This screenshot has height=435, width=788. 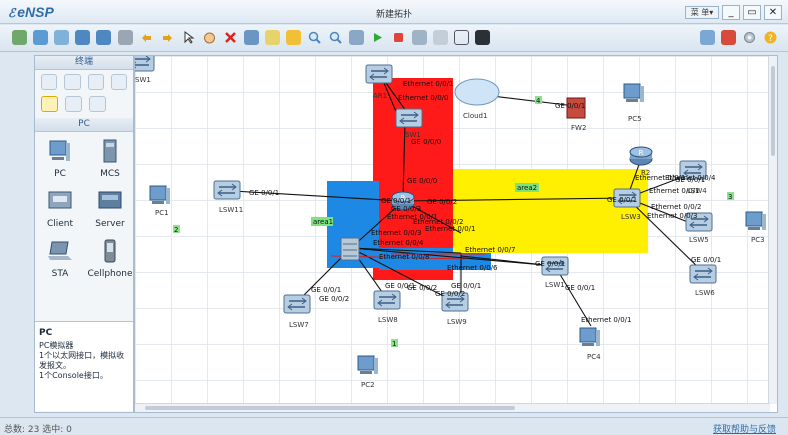 I want to click on svg-text: PC4, so click(x=594, y=357).